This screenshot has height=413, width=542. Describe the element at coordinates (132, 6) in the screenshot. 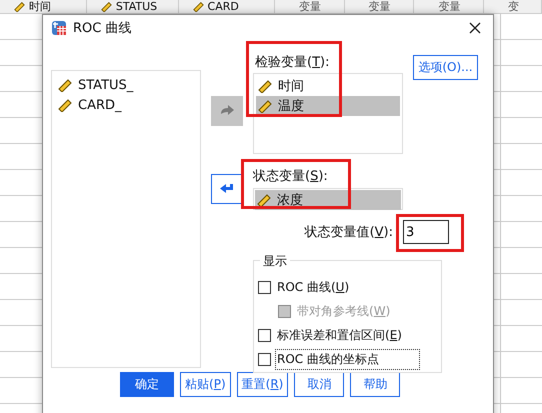

I see `column-header: STATUS` at that location.